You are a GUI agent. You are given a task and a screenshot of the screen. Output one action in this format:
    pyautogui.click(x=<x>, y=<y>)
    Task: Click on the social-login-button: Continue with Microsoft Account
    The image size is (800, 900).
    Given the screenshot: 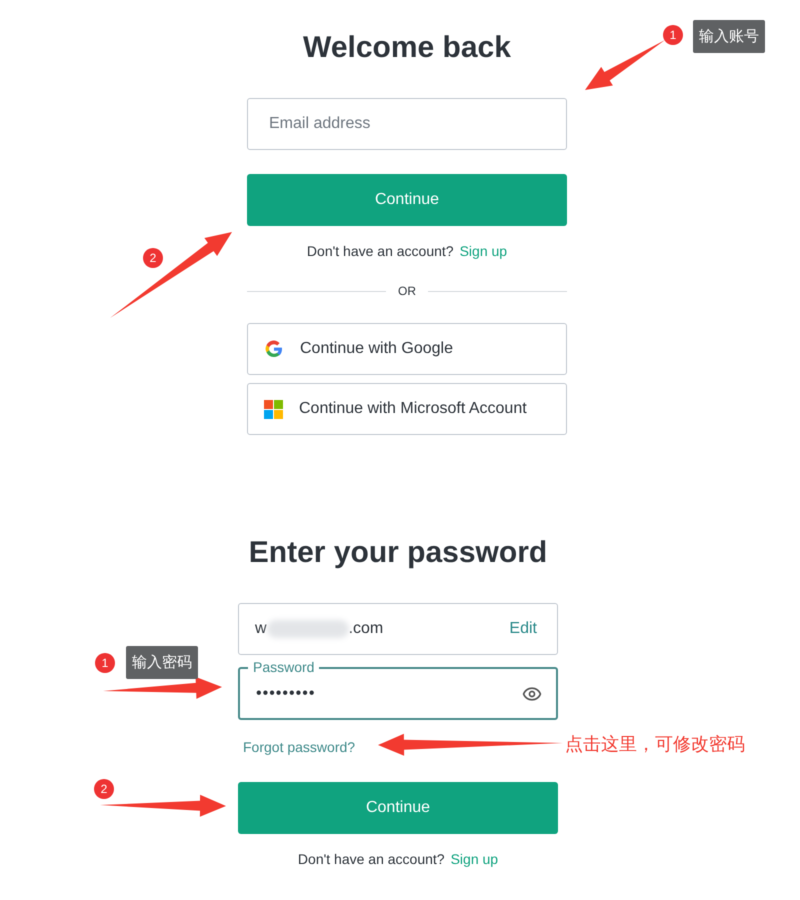 What is the action you would take?
    pyautogui.click(x=407, y=409)
    